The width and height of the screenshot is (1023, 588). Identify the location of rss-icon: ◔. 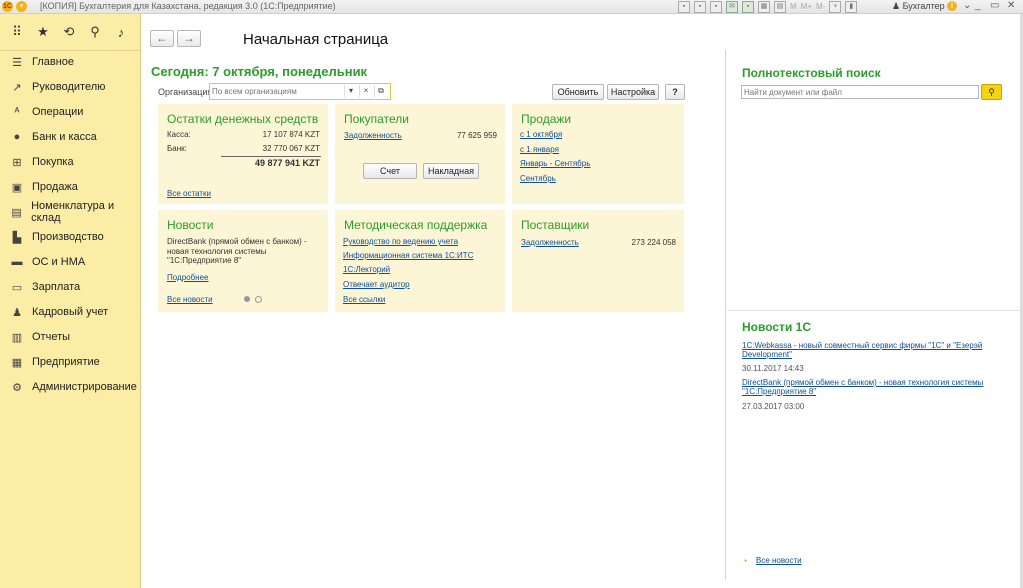
(745, 561).